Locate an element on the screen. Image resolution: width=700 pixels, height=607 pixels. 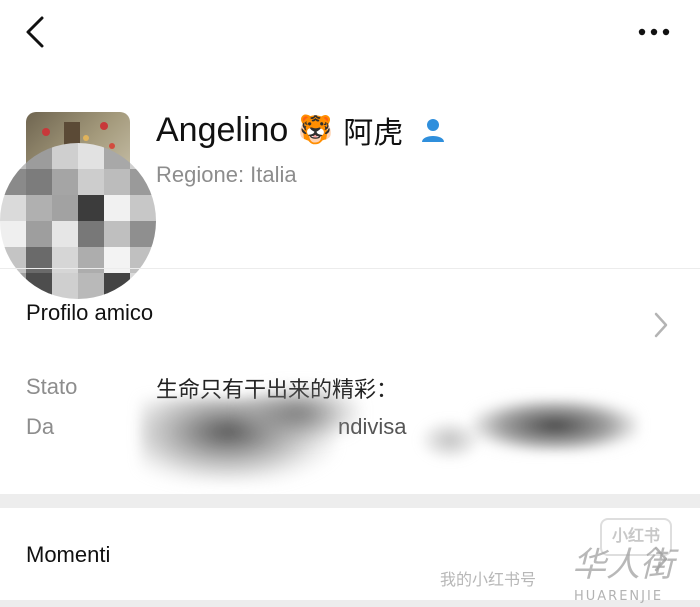
more-options-icon is located at coordinates (654, 32).